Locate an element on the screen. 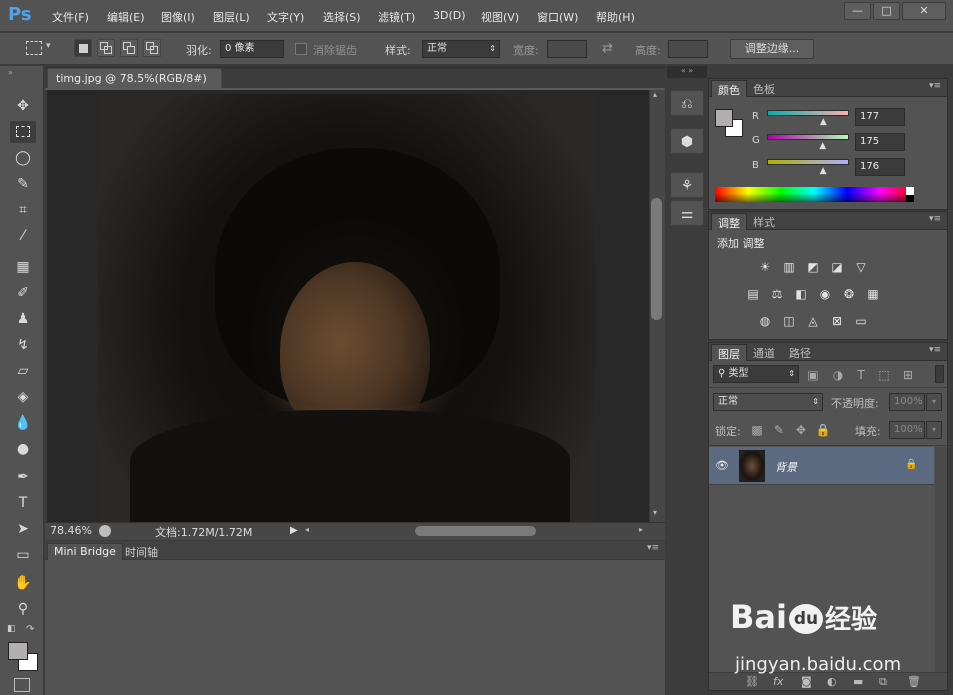 The width and height of the screenshot is (953, 695). eraser-icon: ▱ is located at coordinates (23, 371).